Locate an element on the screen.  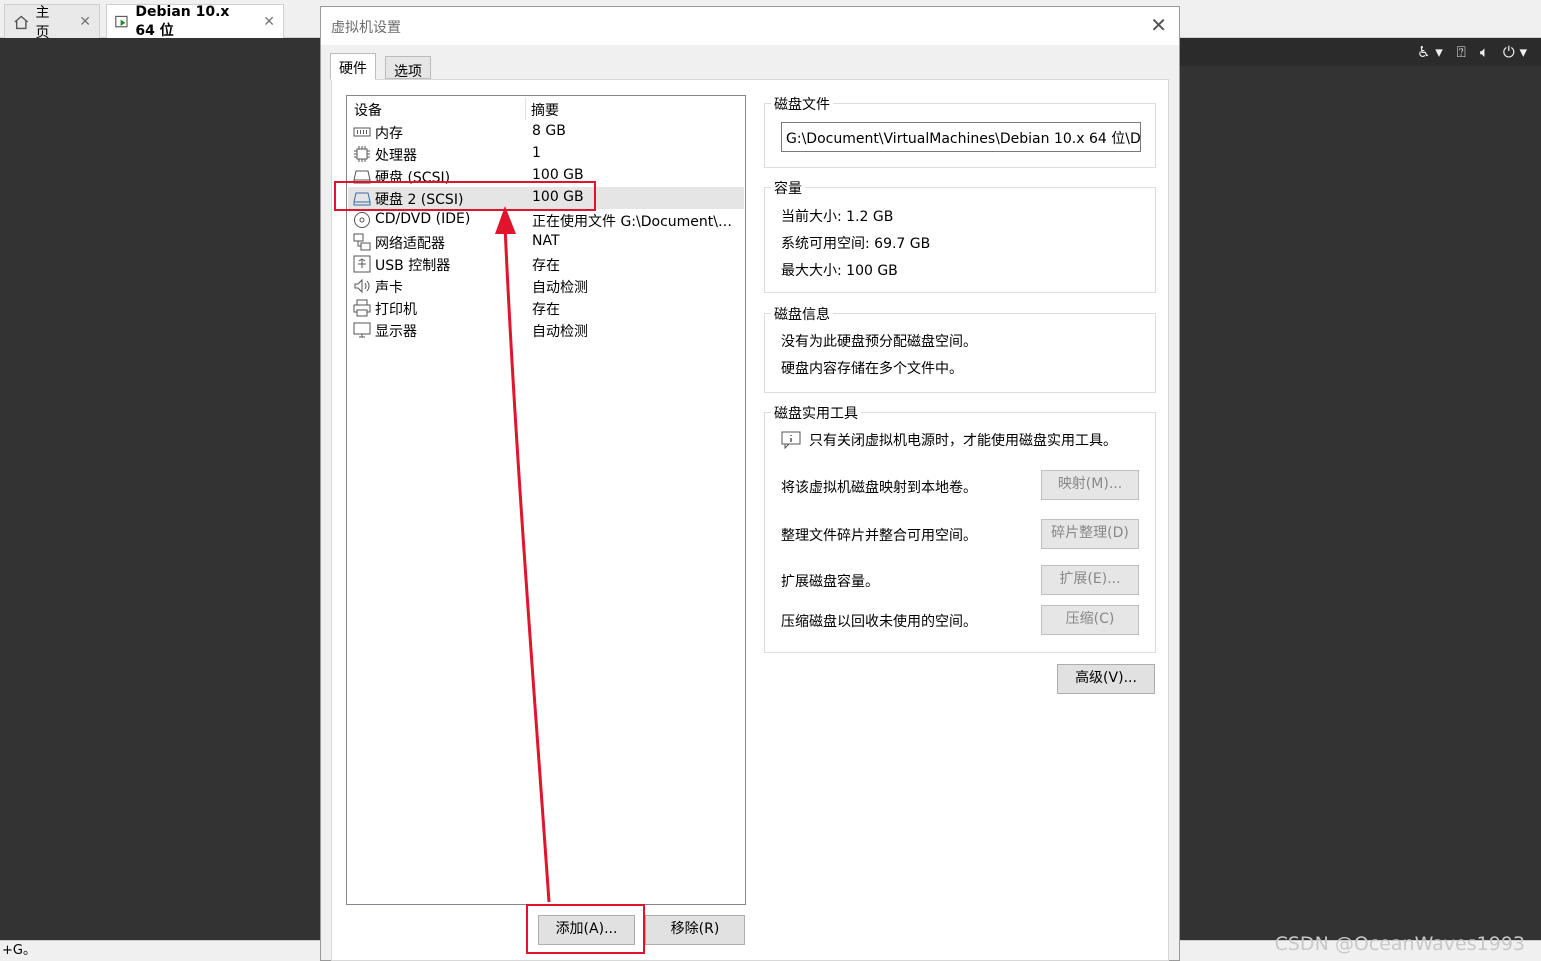
tab-hardware: 硬件 is located at coordinates (353, 66).